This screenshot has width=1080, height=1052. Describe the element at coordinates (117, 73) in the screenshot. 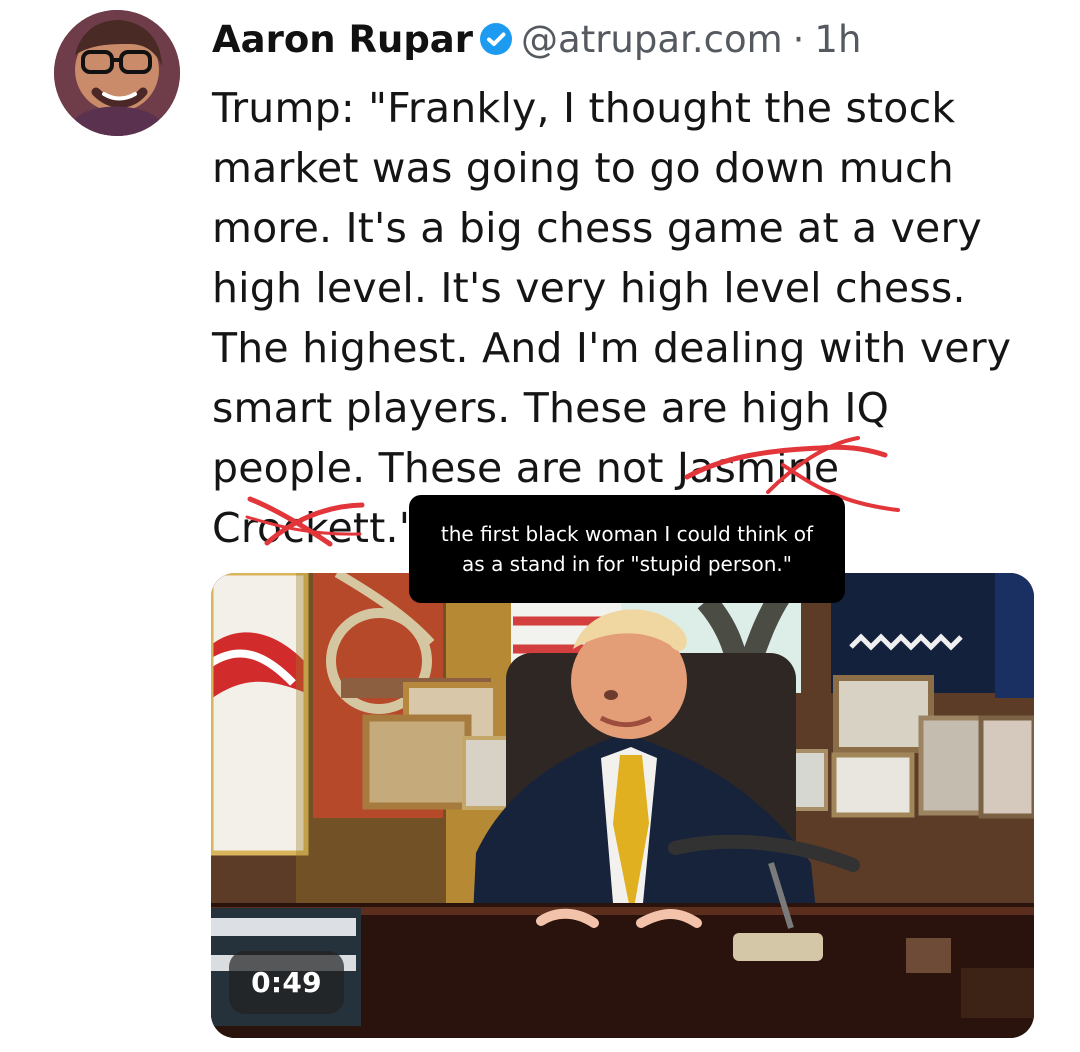

I see `author-avatar` at that location.